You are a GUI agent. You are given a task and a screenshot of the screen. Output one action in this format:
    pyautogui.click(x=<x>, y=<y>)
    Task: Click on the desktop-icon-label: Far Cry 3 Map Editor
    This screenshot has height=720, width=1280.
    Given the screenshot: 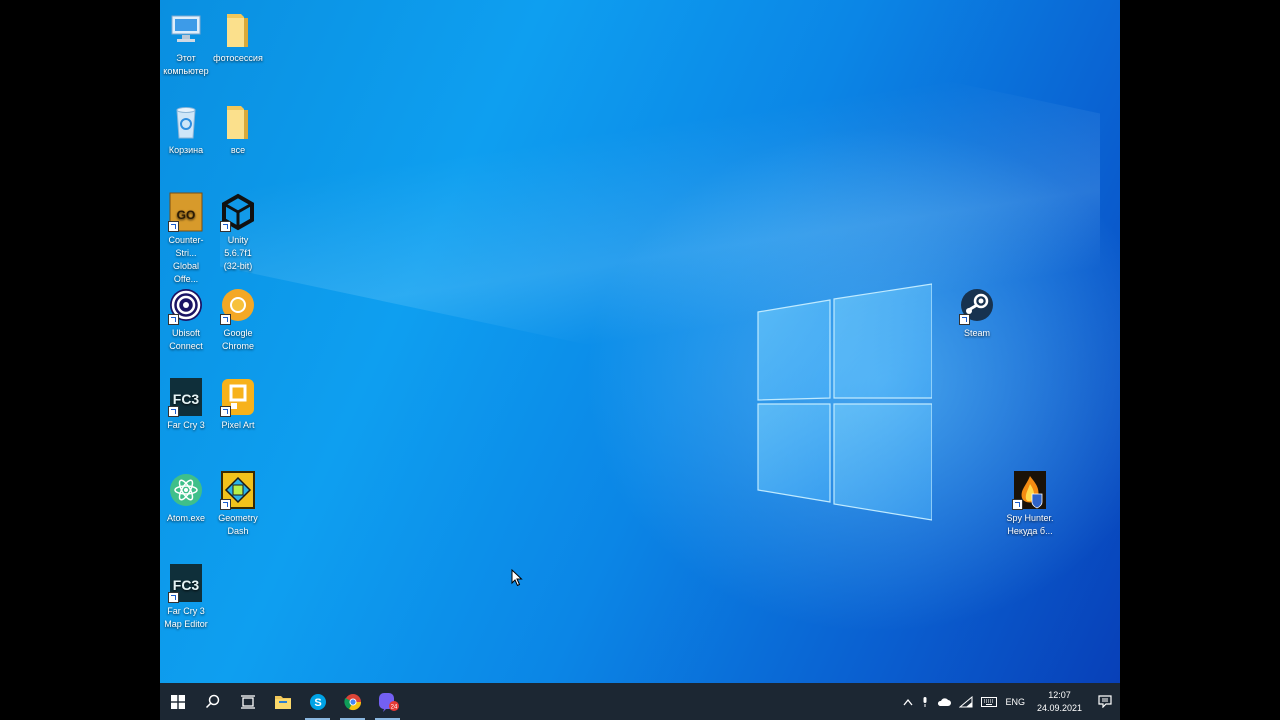 What is the action you would take?
    pyautogui.click(x=186, y=617)
    